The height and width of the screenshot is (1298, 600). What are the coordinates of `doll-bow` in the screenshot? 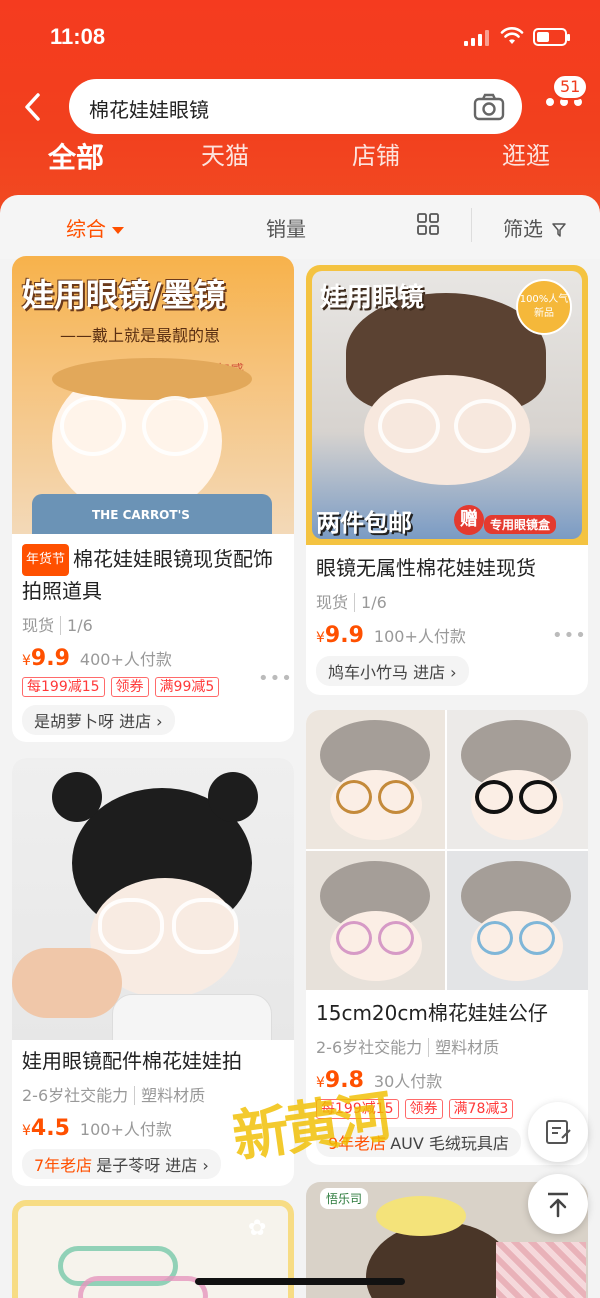 It's located at (421, 1216).